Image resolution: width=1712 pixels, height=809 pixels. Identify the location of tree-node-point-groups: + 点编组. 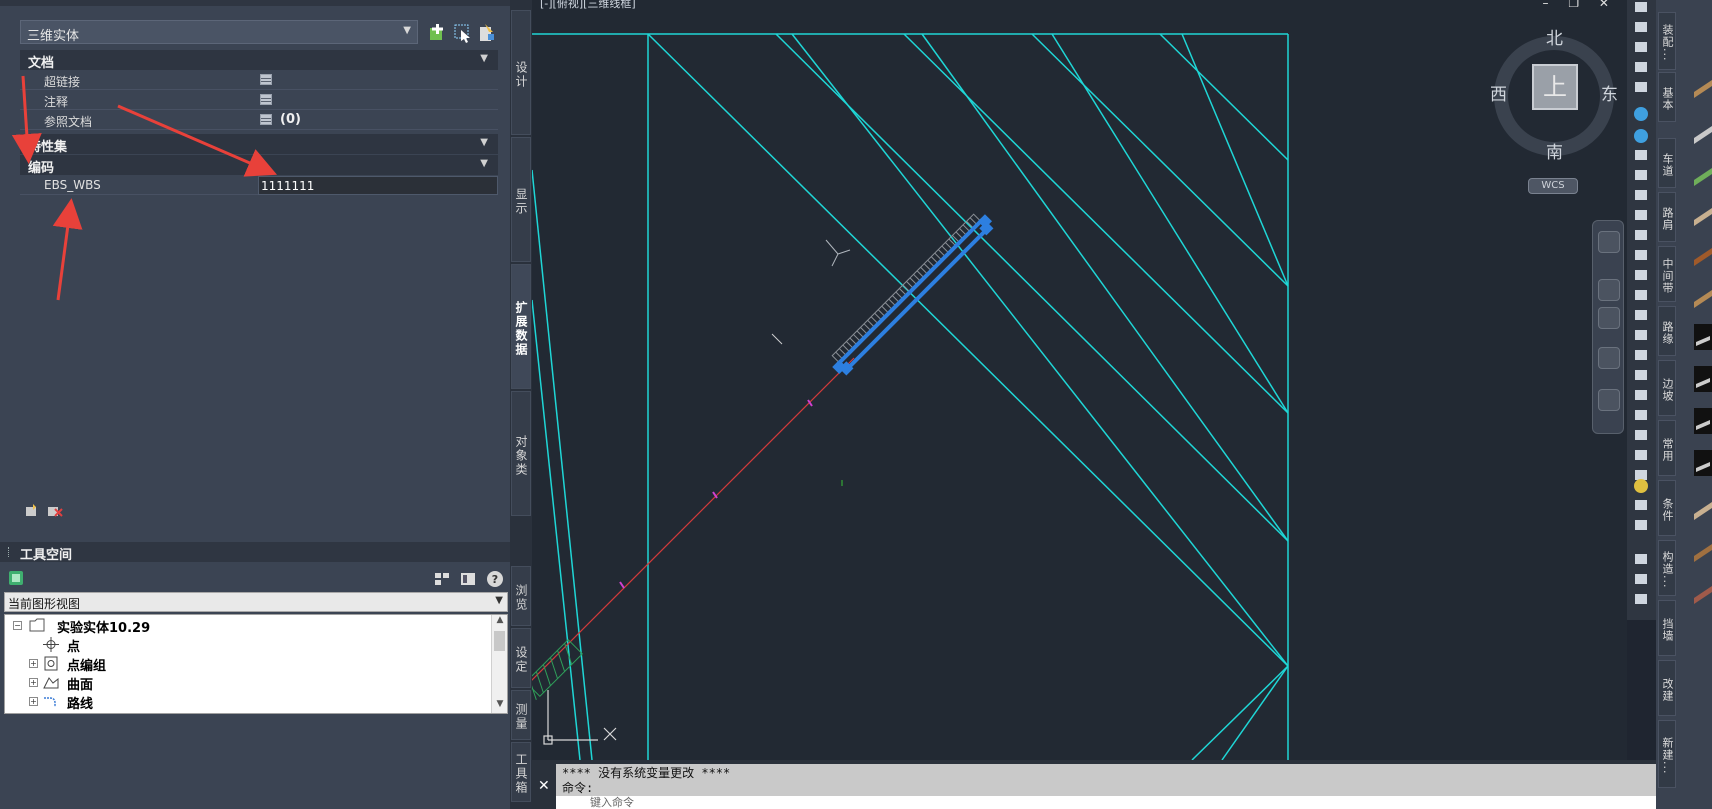
(254, 664).